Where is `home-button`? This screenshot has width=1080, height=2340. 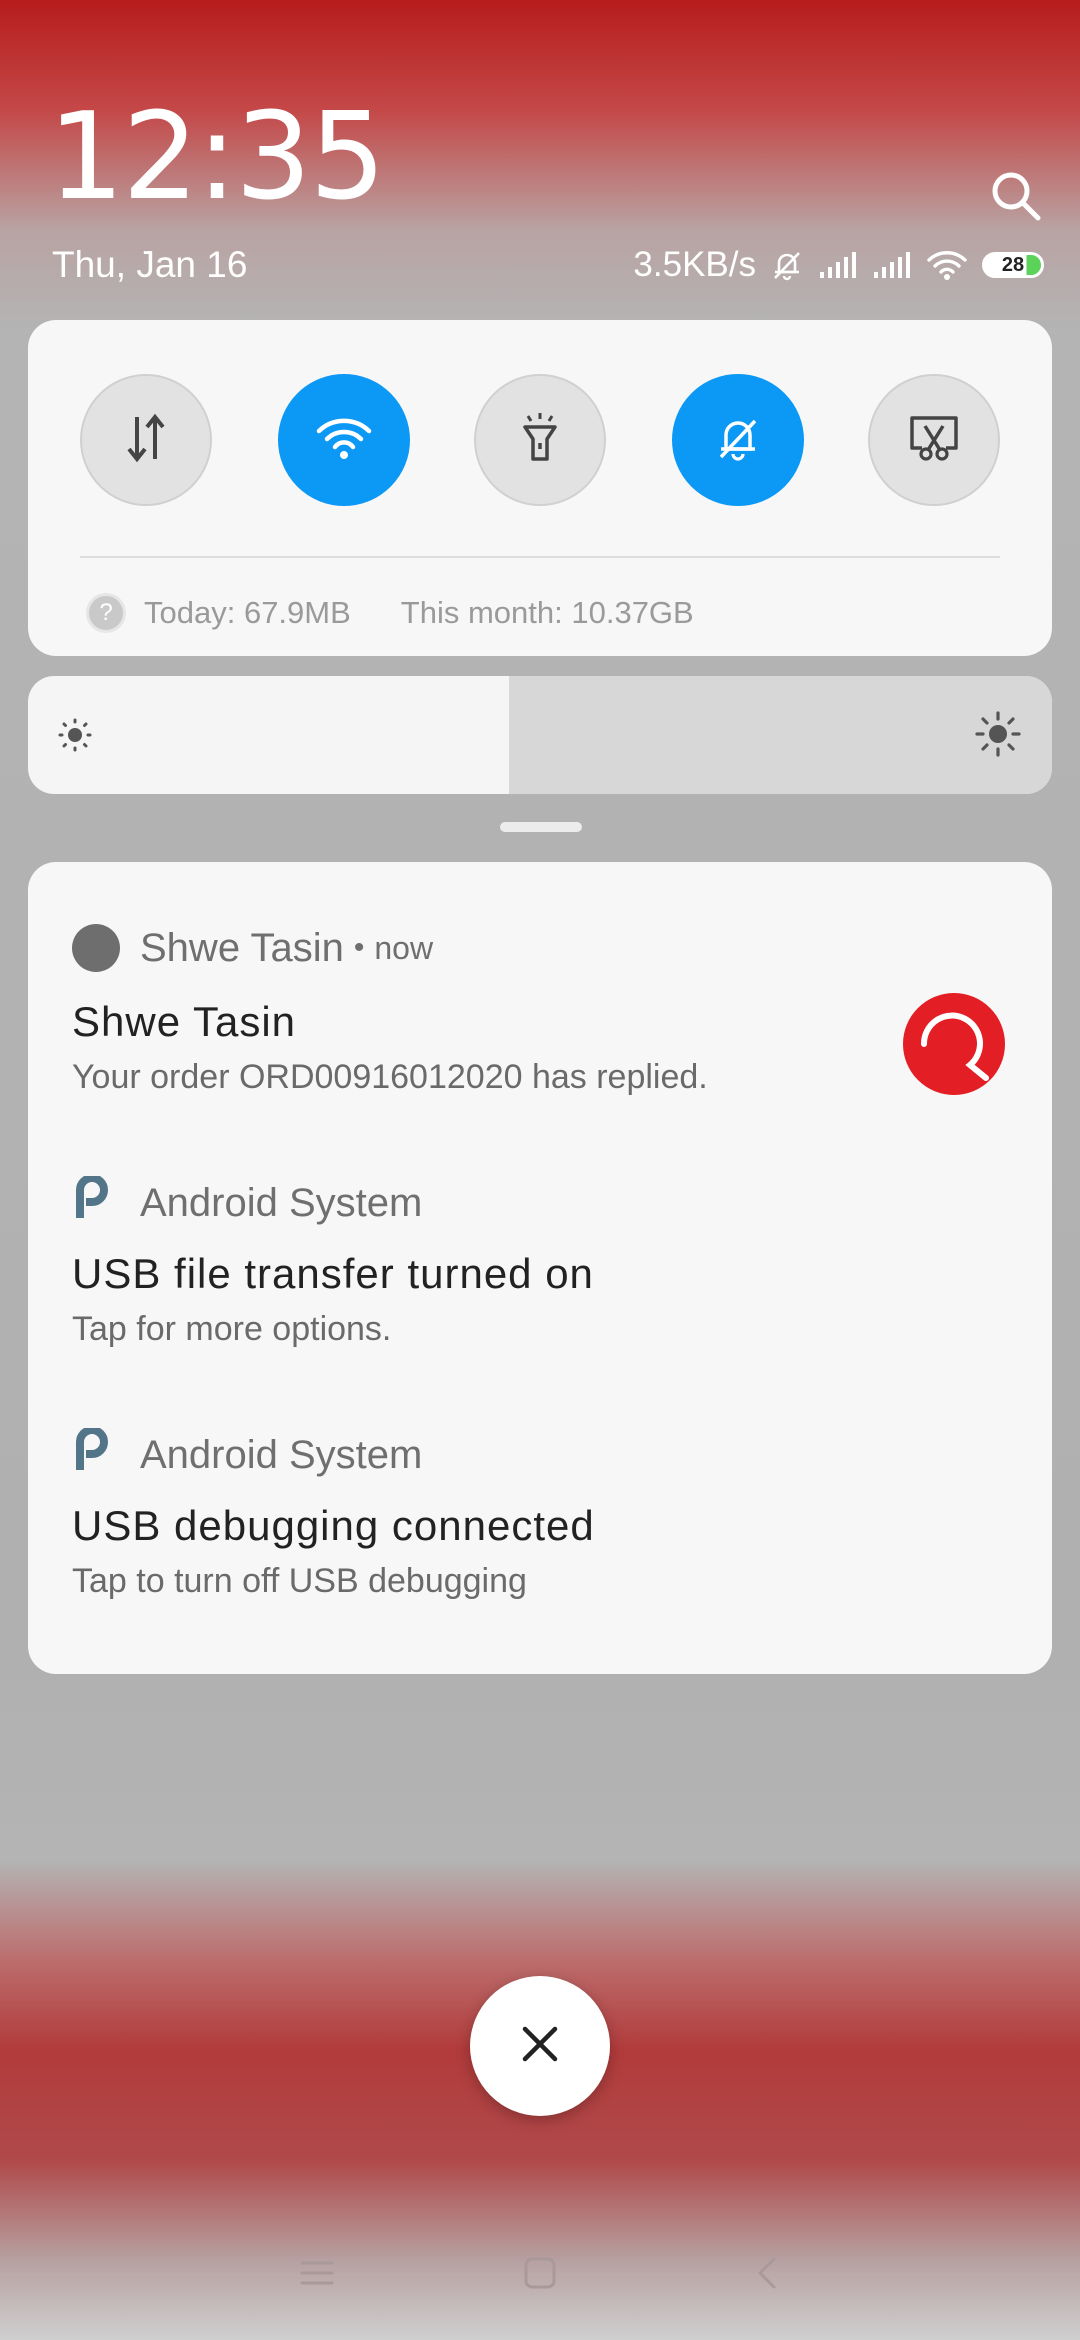 home-button is located at coordinates (540, 2275).